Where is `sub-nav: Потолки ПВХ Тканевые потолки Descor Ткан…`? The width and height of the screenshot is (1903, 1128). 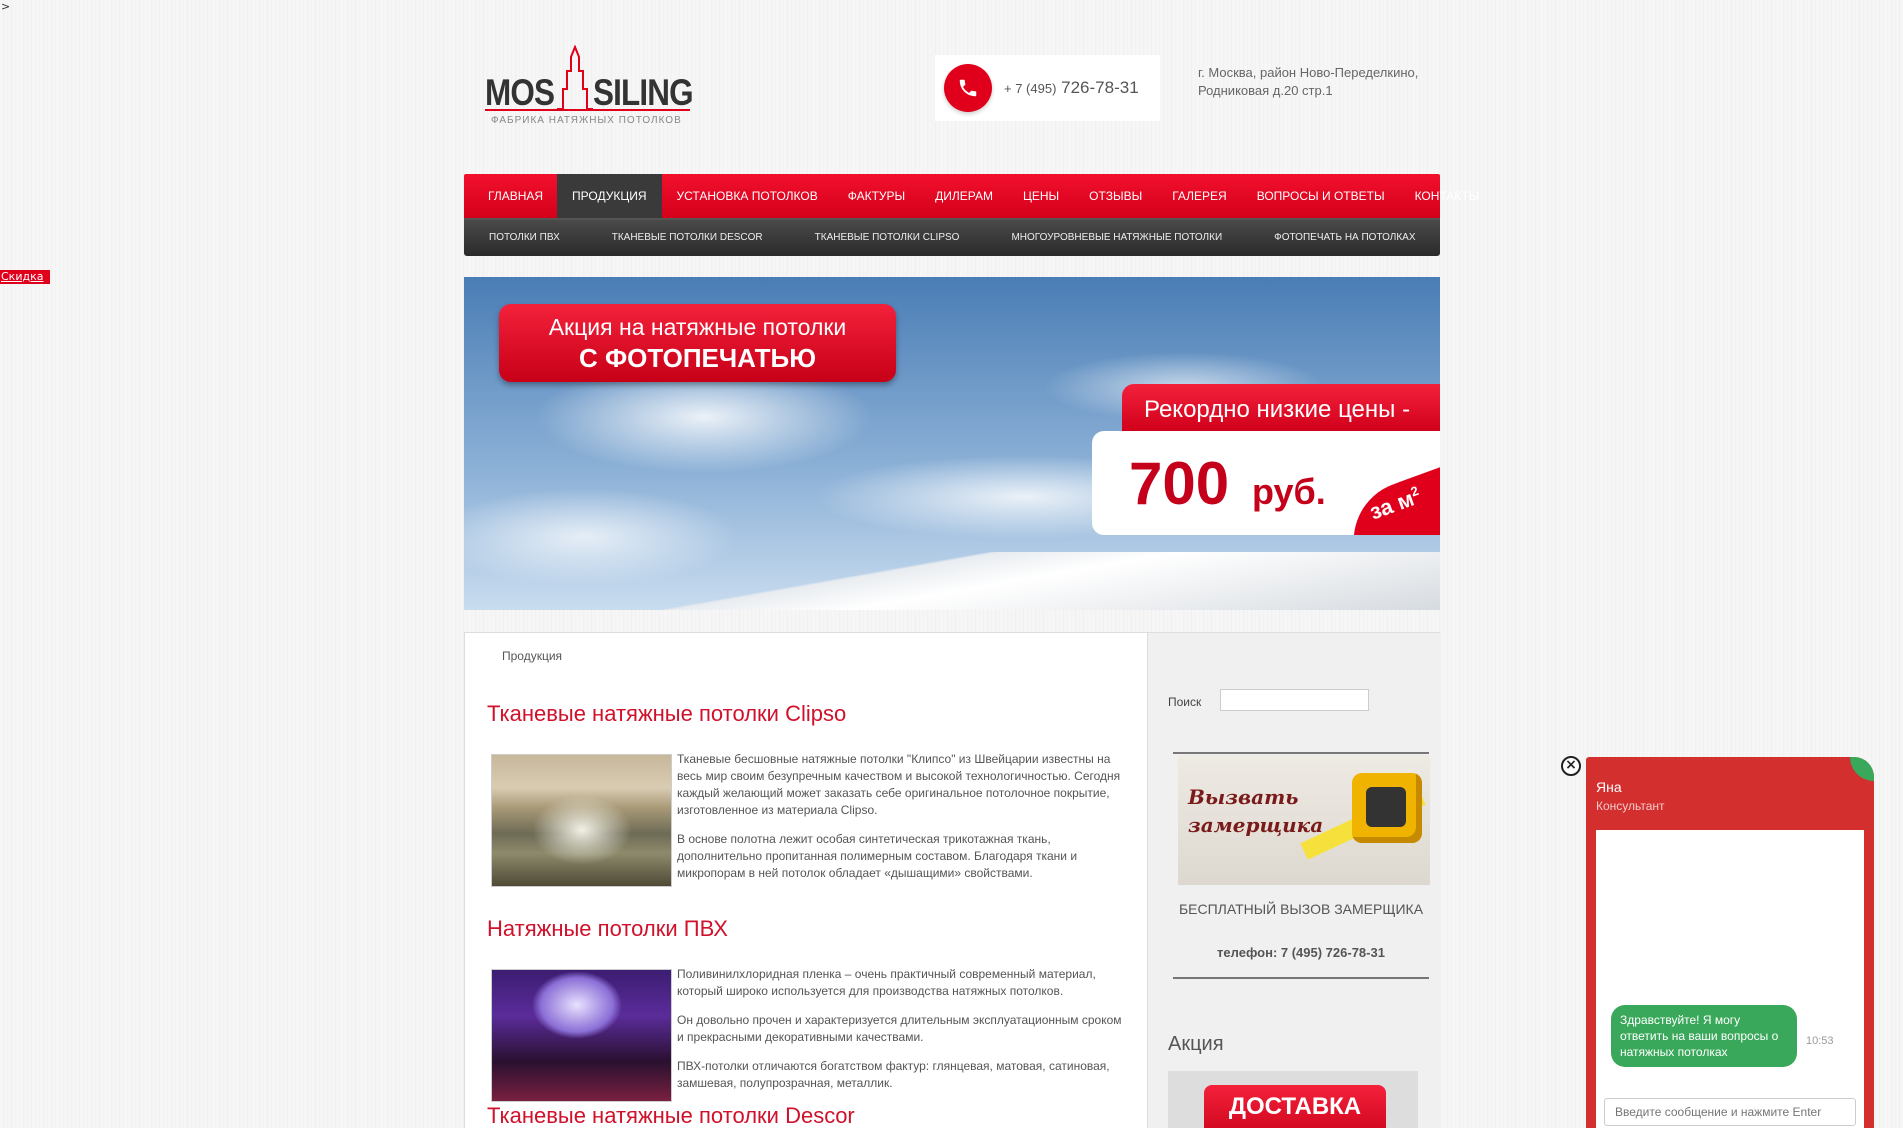
sub-nav: Потолки ПВХ Тканевые потолки Descor Ткан… is located at coordinates (952, 237).